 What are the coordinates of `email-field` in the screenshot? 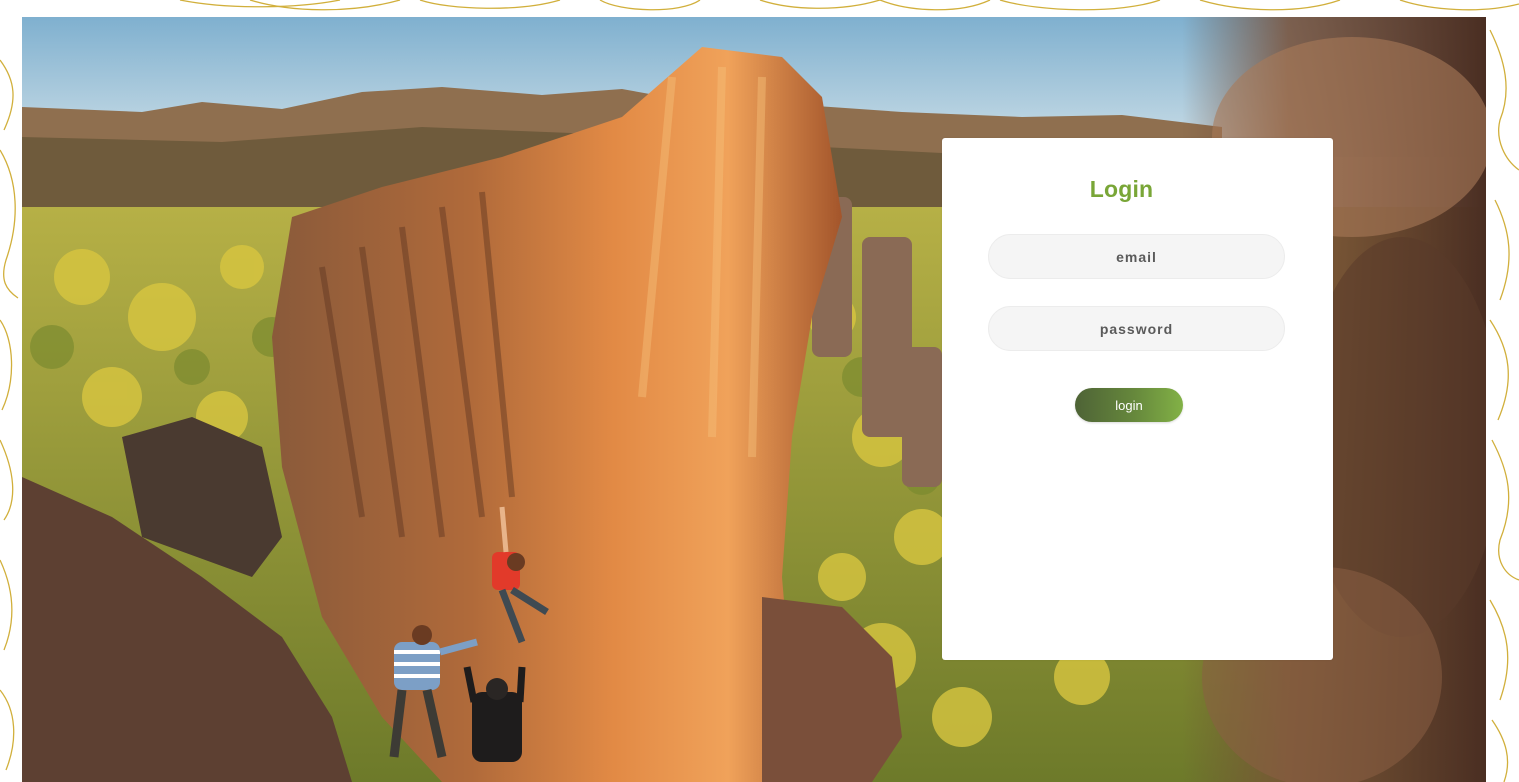 It's located at (1136, 256).